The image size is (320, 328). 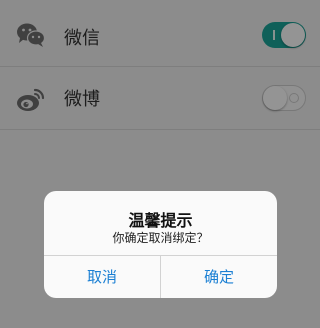 I want to click on cancel-button: 取消, so click(x=102, y=277).